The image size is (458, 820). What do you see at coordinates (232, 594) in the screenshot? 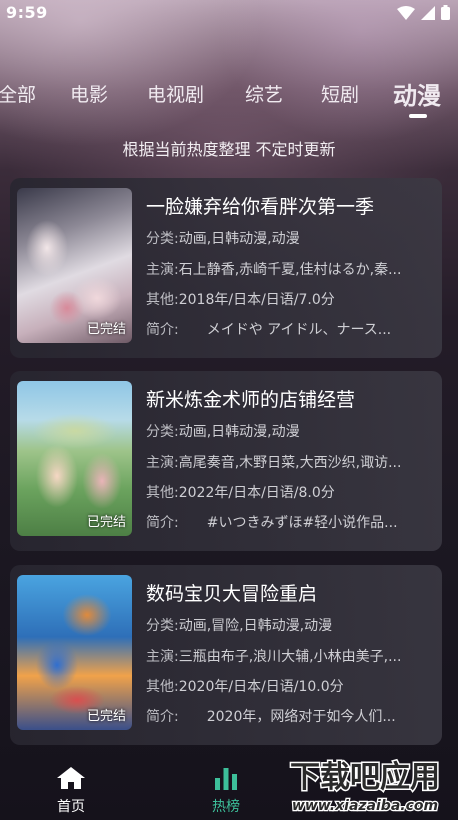
I see `card-title: 数码宝贝大冒险重启` at bounding box center [232, 594].